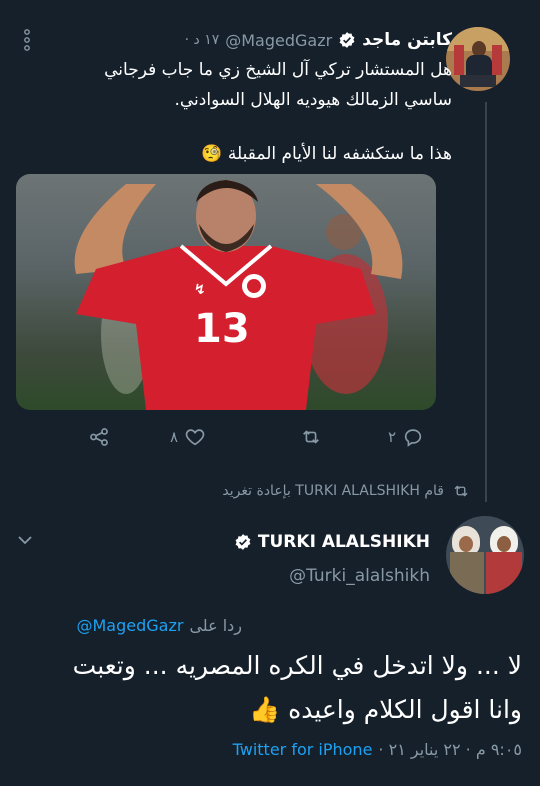 The height and width of the screenshot is (786, 540). What do you see at coordinates (485, 555) in the screenshot?
I see `main-avatar` at bounding box center [485, 555].